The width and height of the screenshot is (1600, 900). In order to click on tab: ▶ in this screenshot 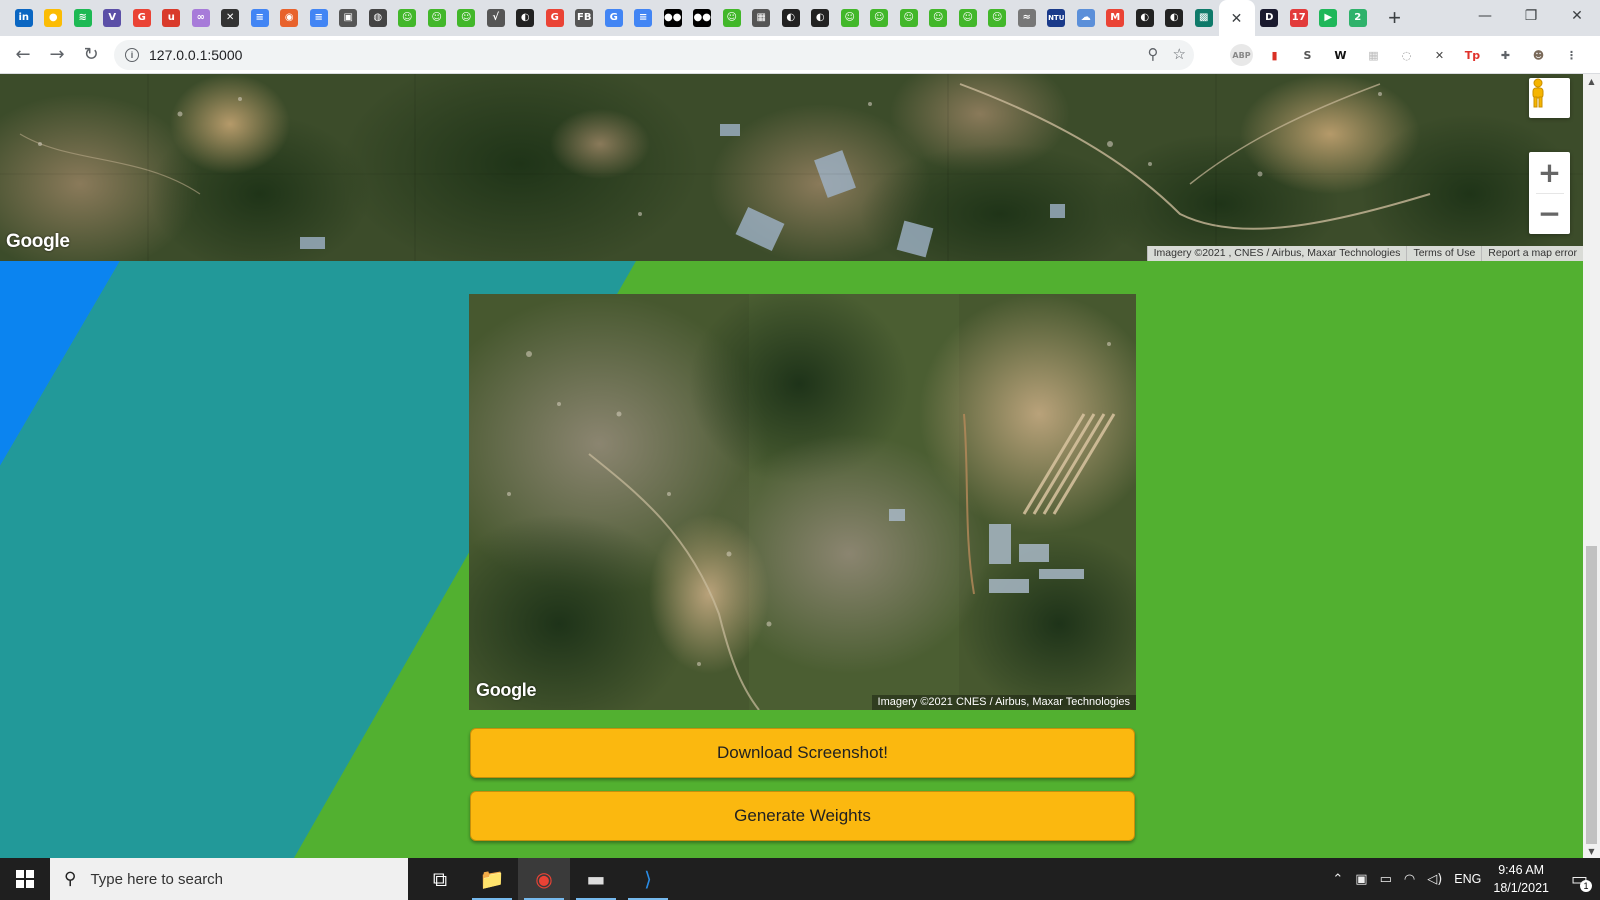, I will do `click(1329, 18)`.